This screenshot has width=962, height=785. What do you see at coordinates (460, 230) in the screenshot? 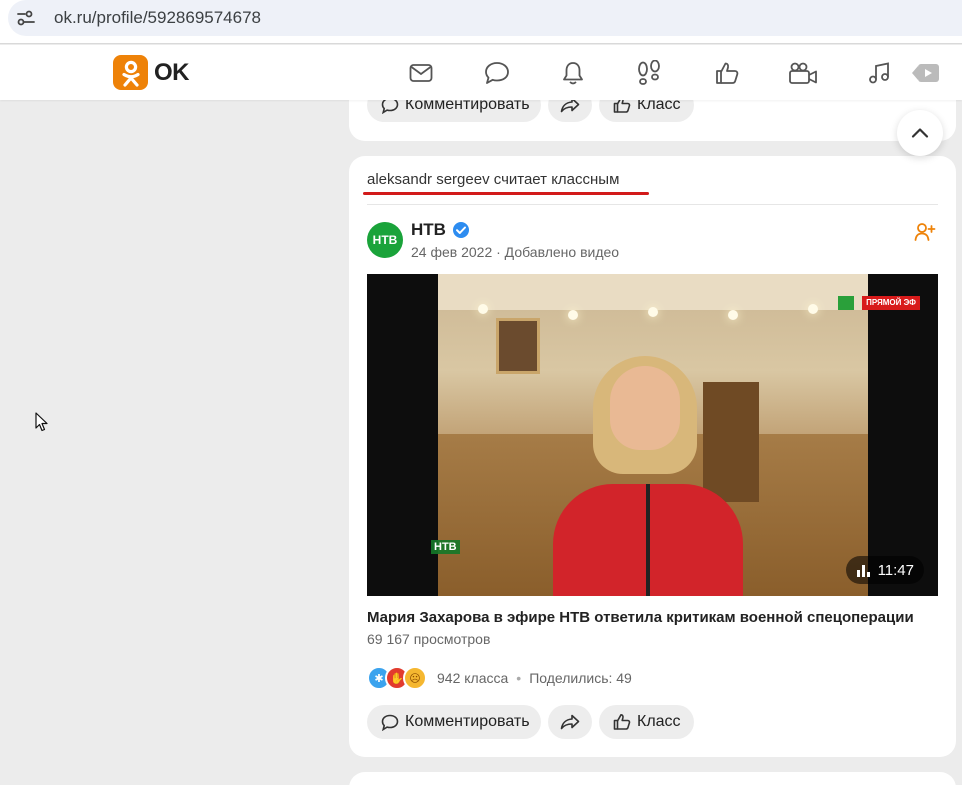
I see `verified-icon` at bounding box center [460, 230].